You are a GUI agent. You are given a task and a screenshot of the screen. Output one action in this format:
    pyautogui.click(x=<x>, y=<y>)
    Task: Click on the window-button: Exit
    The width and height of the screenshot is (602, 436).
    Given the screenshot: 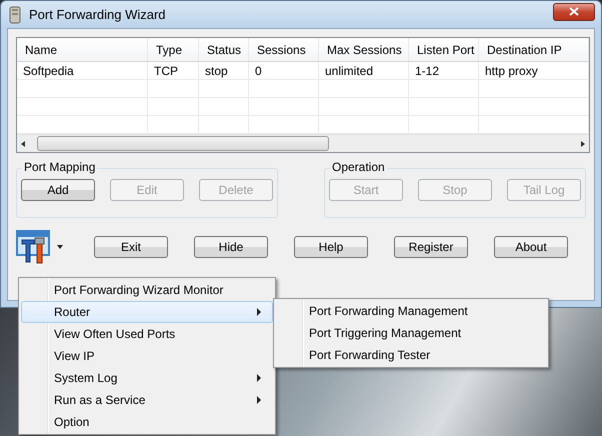 What is the action you would take?
    pyautogui.click(x=131, y=247)
    